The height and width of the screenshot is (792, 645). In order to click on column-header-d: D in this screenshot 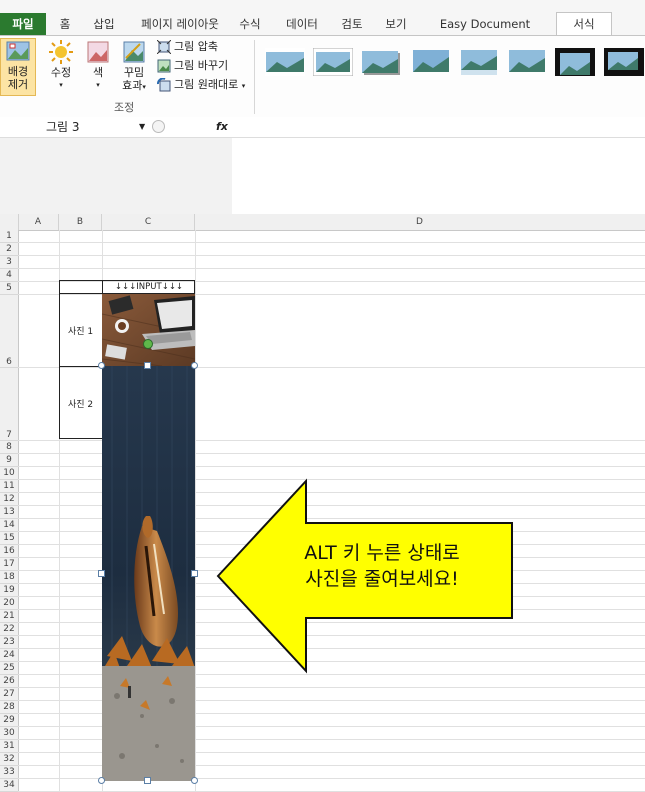, I will do `click(419, 222)`.